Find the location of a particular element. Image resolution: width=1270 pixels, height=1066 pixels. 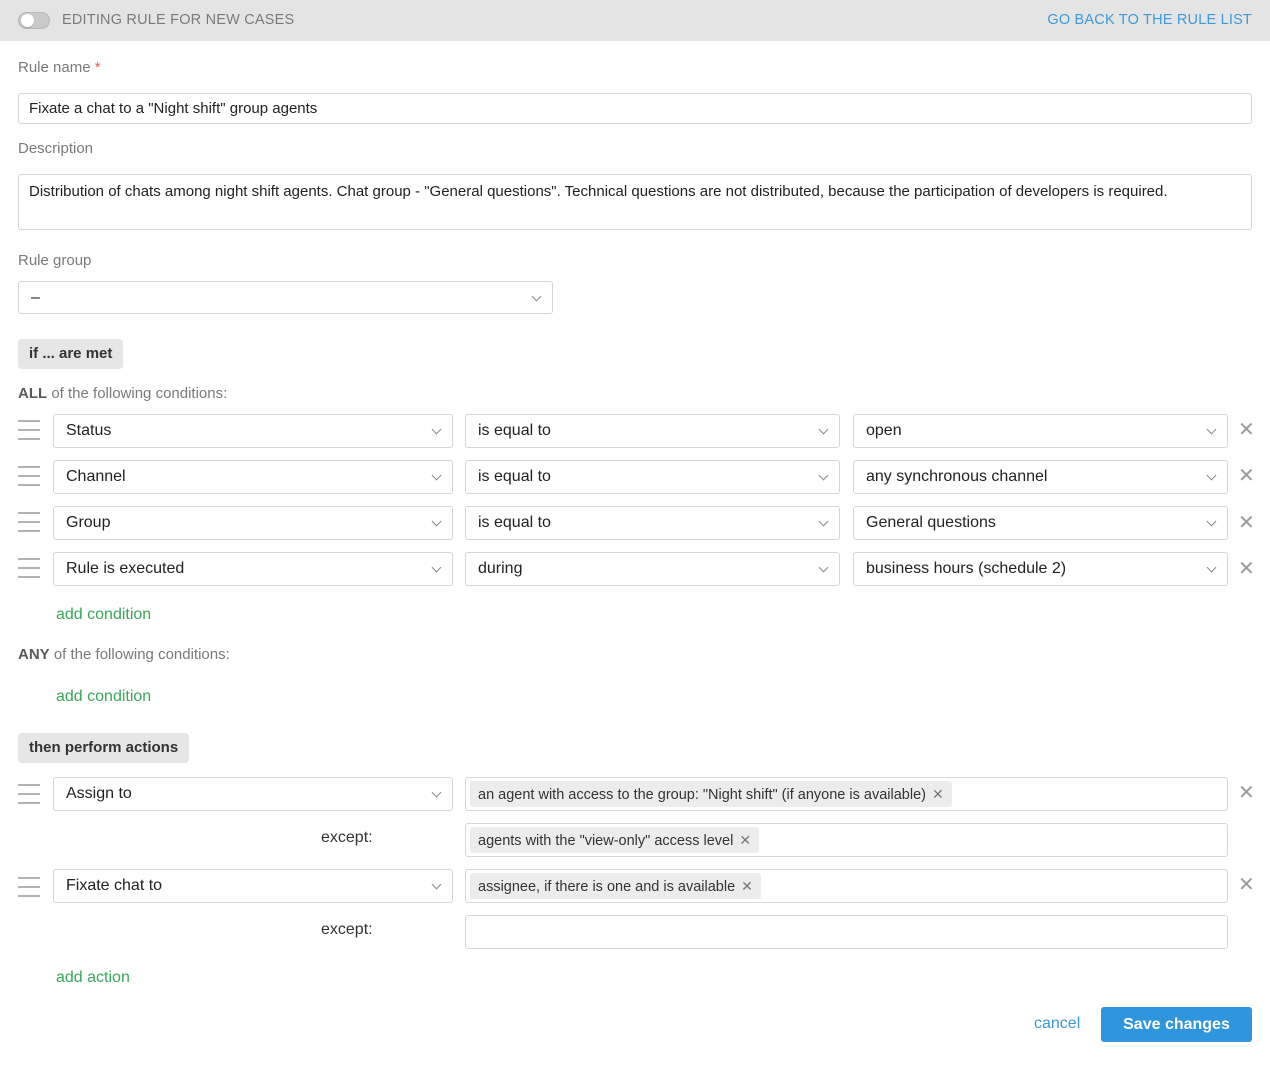

rule-group-label: Rule group is located at coordinates (55, 260).